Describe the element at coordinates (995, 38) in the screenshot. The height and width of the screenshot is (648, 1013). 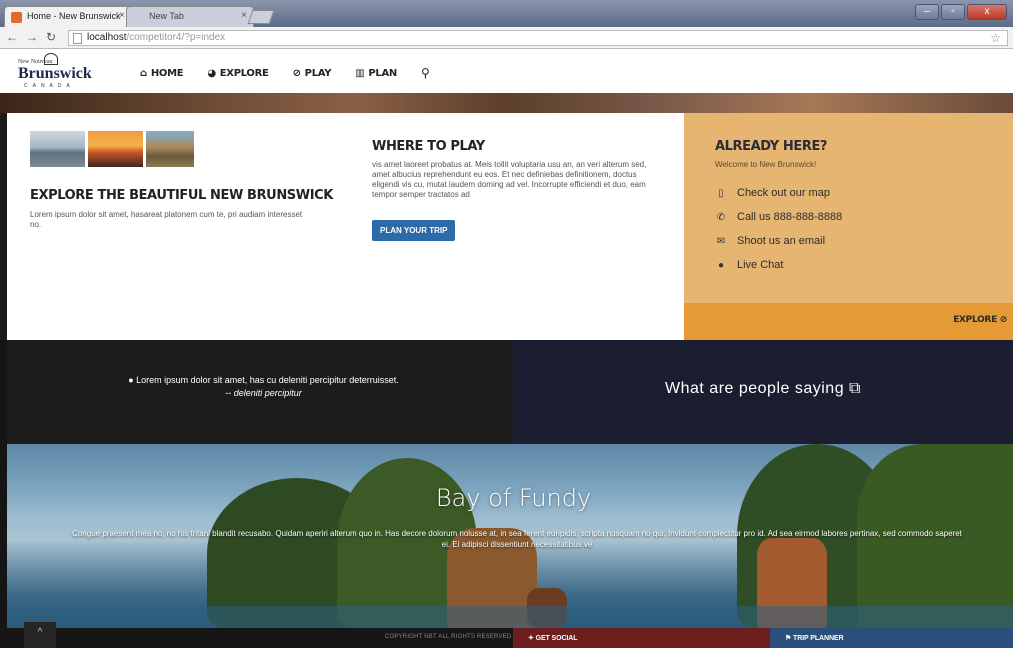
I see `bookmark-star-icon: ☆` at that location.